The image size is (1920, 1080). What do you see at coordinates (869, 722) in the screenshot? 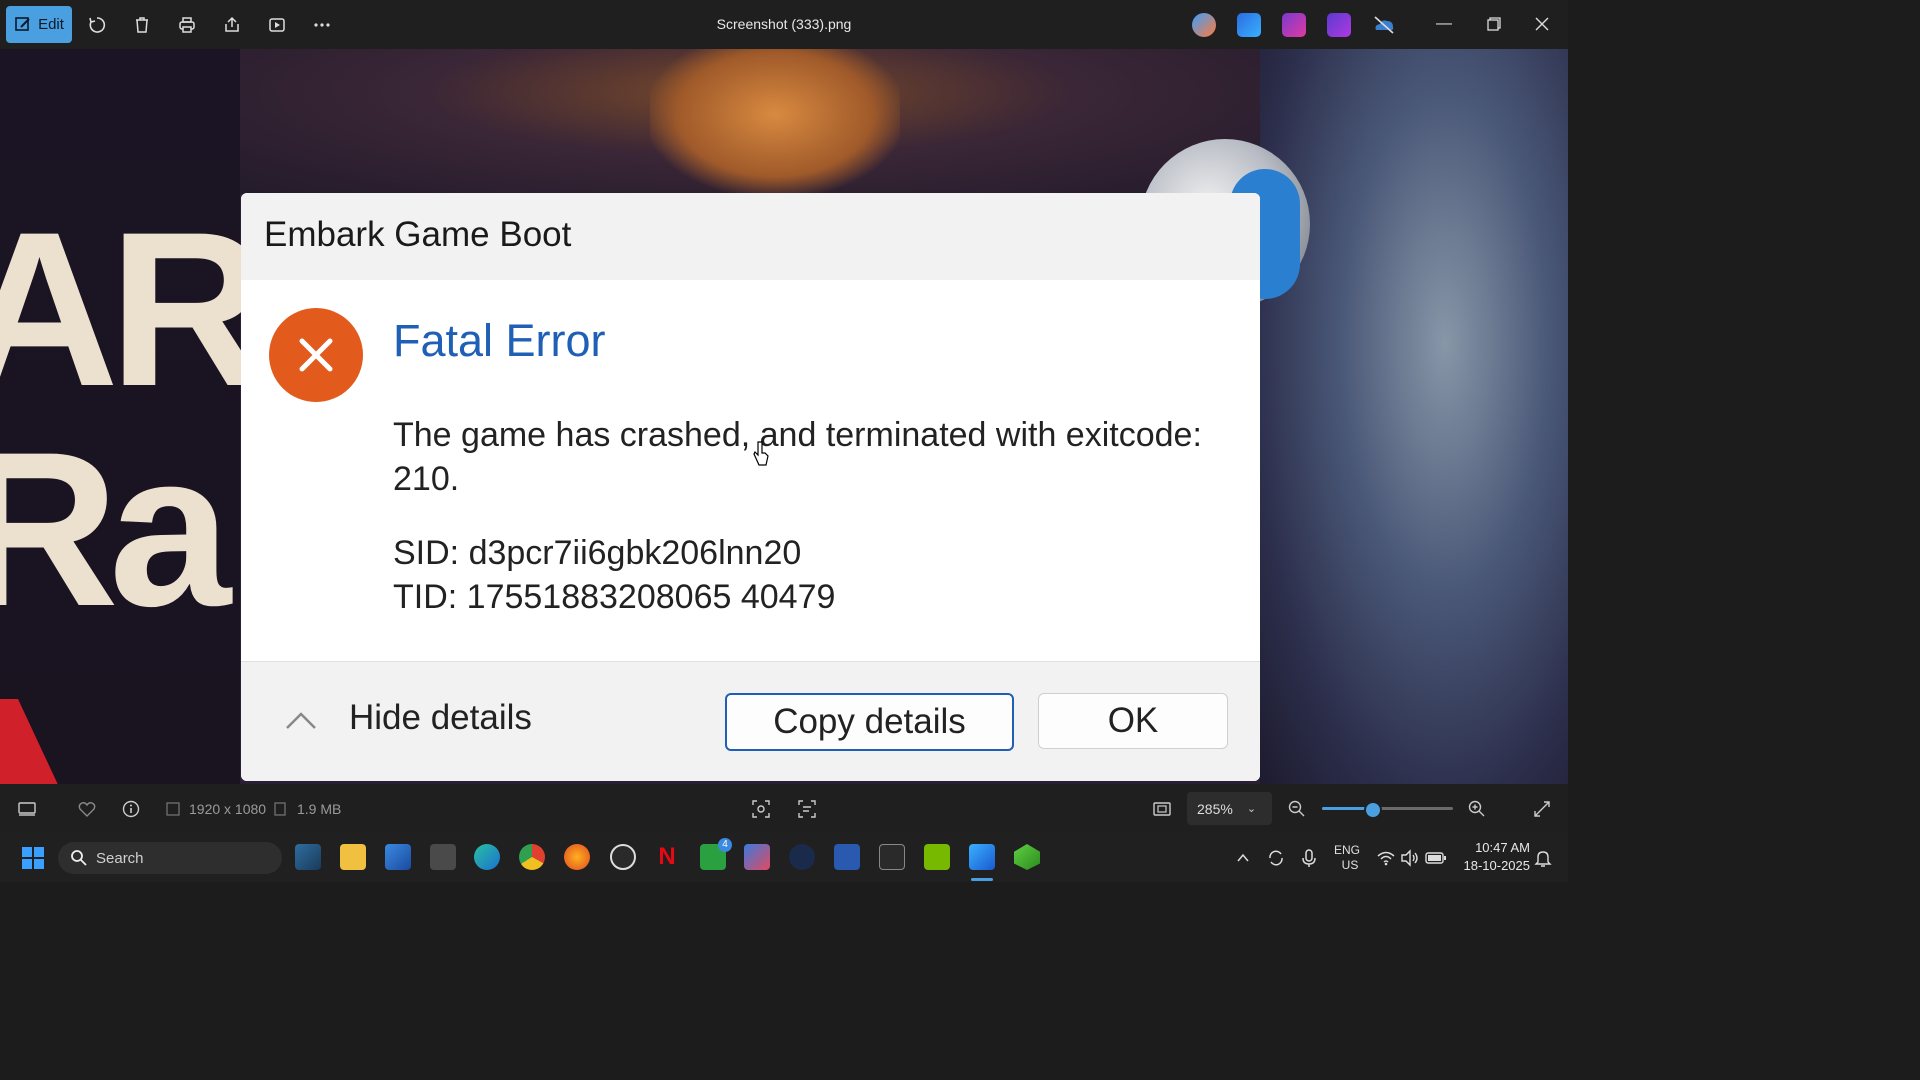
I see `copy-details-button: Copy details` at bounding box center [869, 722].